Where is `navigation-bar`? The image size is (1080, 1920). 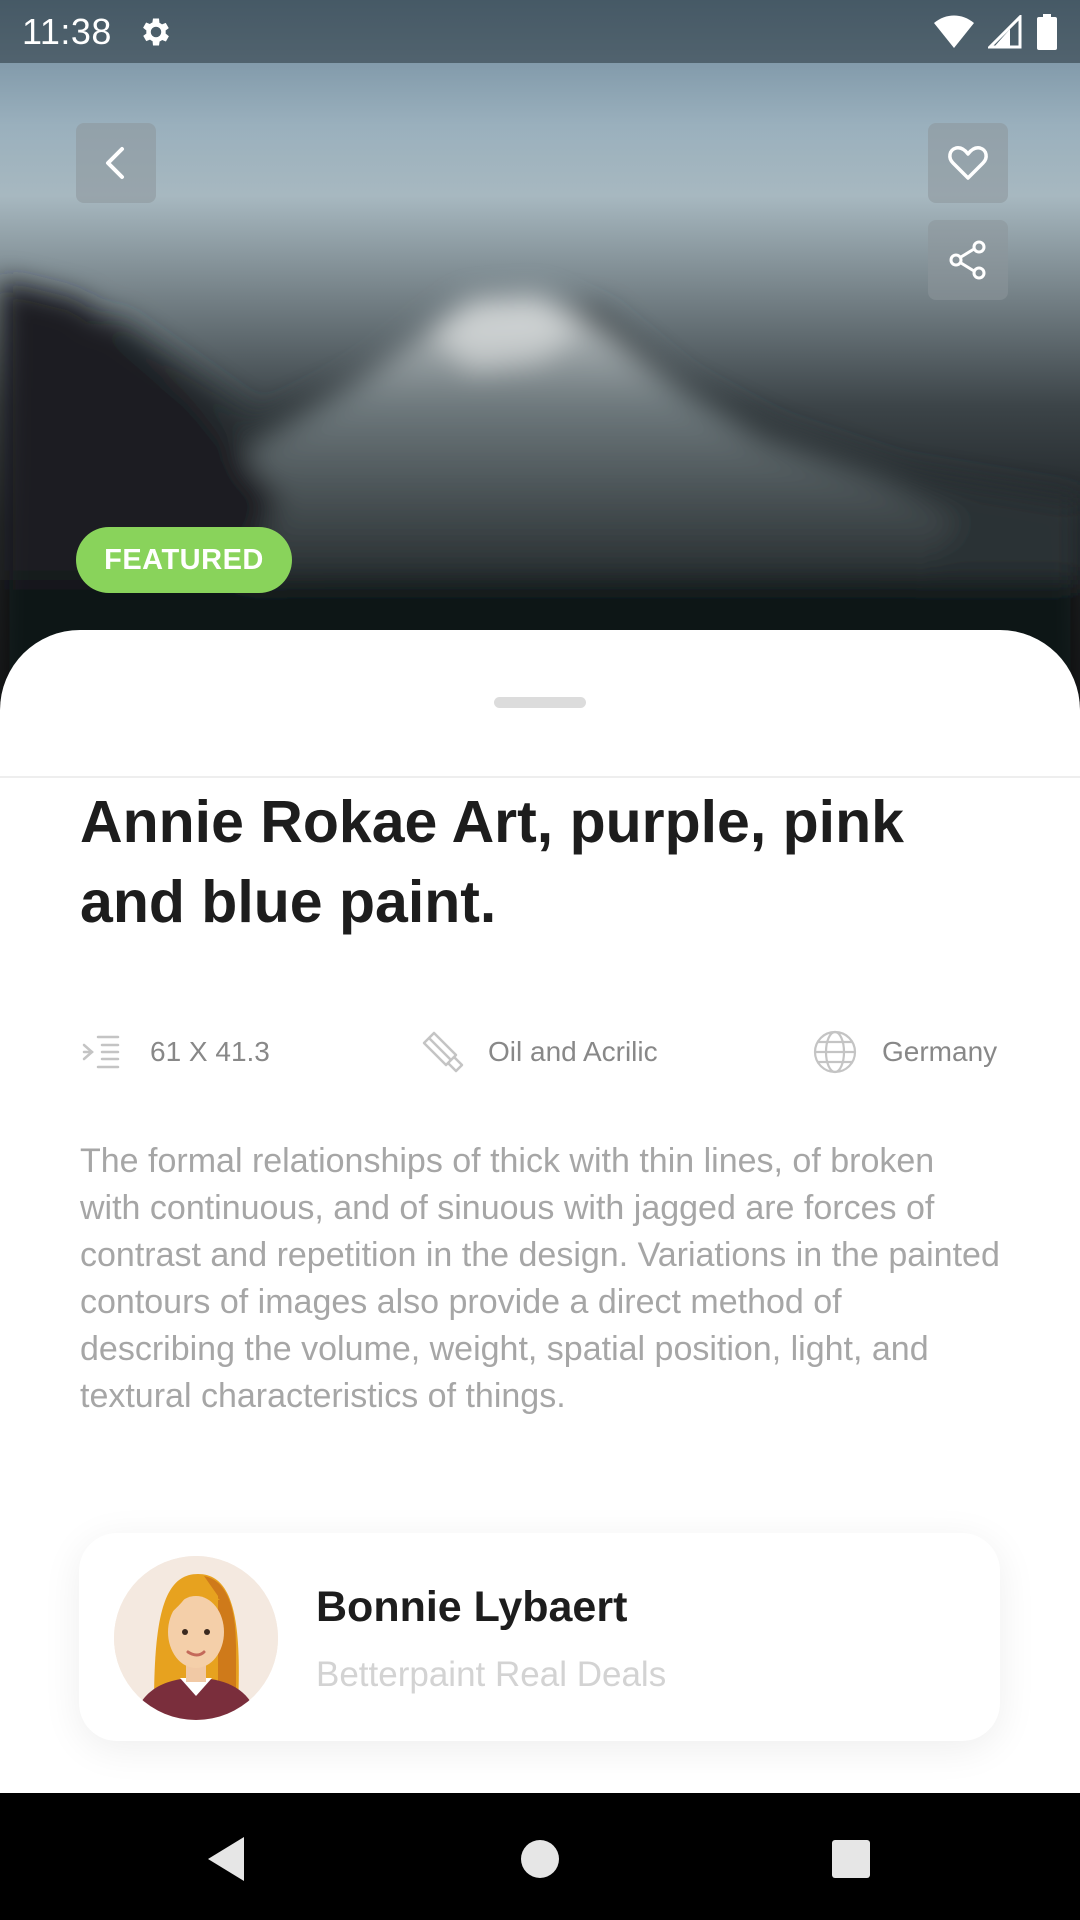 navigation-bar is located at coordinates (540, 1856).